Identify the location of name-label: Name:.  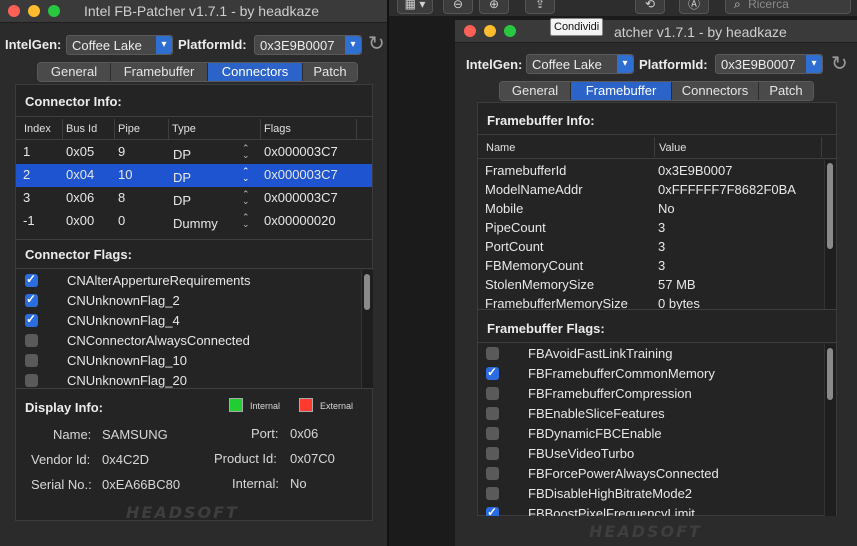
(72, 434).